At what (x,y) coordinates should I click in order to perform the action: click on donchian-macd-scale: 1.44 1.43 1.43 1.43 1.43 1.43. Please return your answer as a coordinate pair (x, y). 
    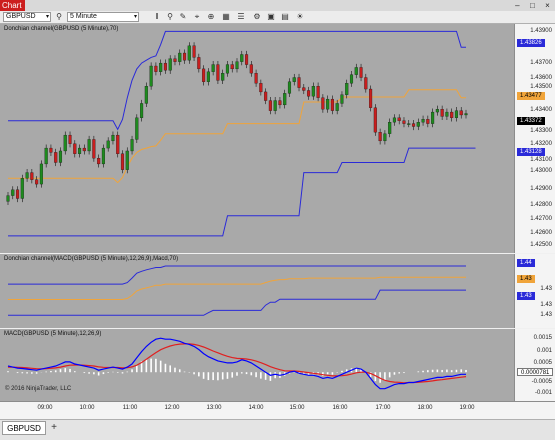
    Looking at the image, I should click on (534, 291).